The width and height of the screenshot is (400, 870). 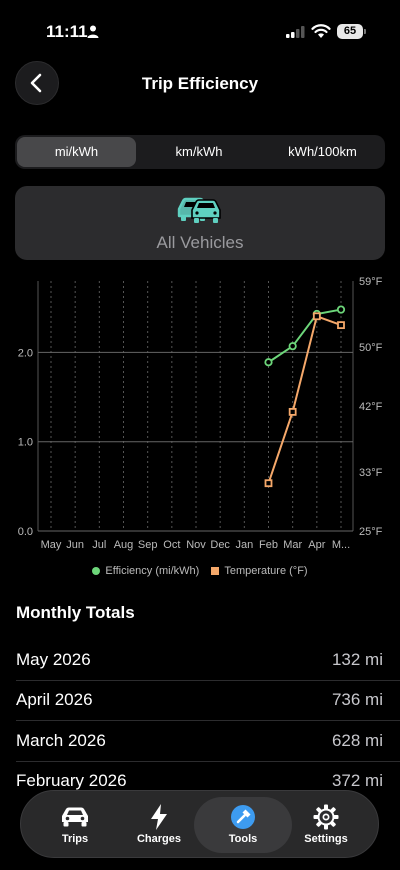 What do you see at coordinates (357, 699) in the screenshot?
I see `row-distance: 736 mi` at bounding box center [357, 699].